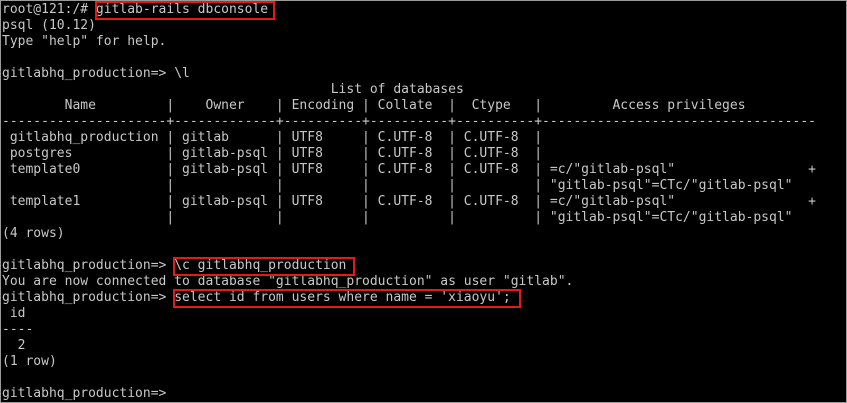  I want to click on result-value: 2, so click(14, 345).